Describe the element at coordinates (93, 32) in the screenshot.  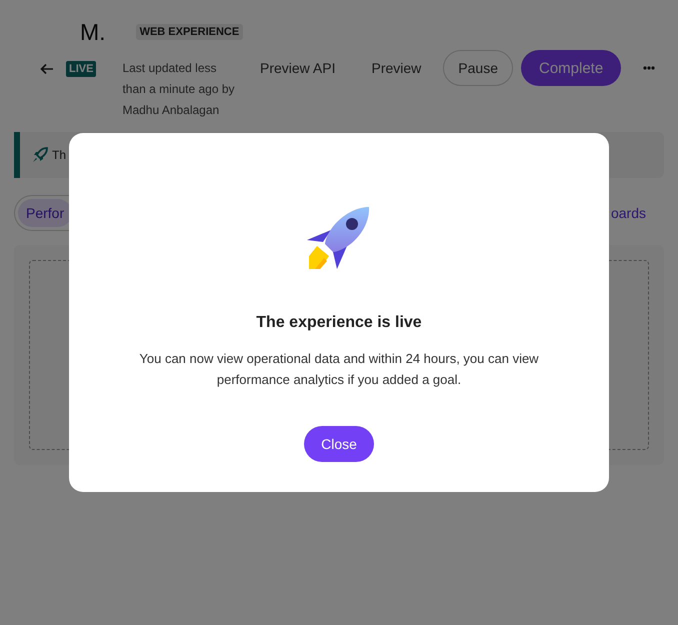
I see `page-title: M.` at that location.